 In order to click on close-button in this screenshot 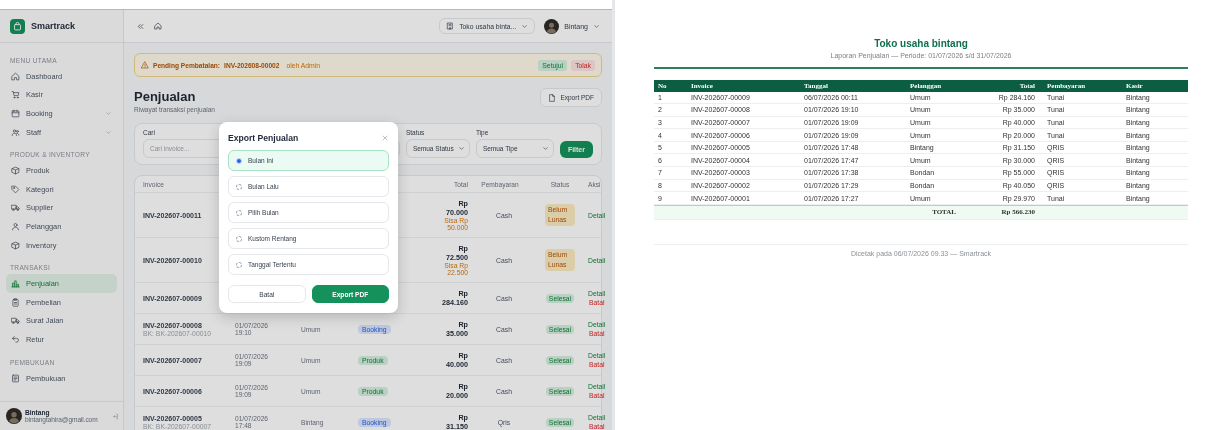, I will do `click(385, 138)`.